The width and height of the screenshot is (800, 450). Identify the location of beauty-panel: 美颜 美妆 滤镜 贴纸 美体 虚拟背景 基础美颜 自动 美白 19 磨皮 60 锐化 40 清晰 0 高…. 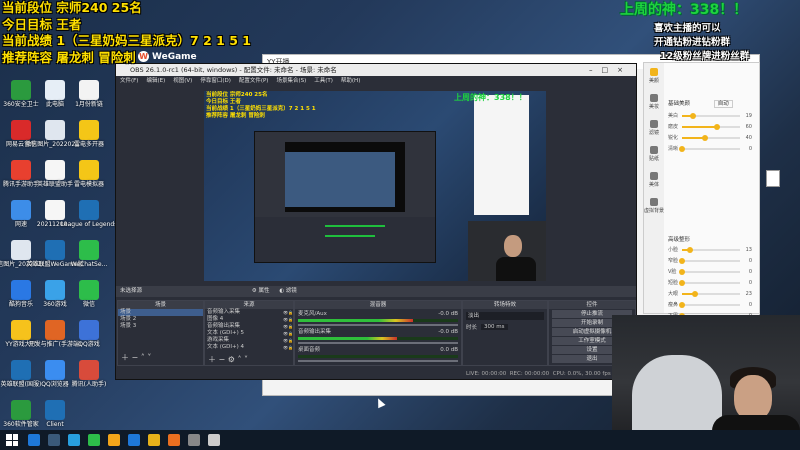
(701, 201).